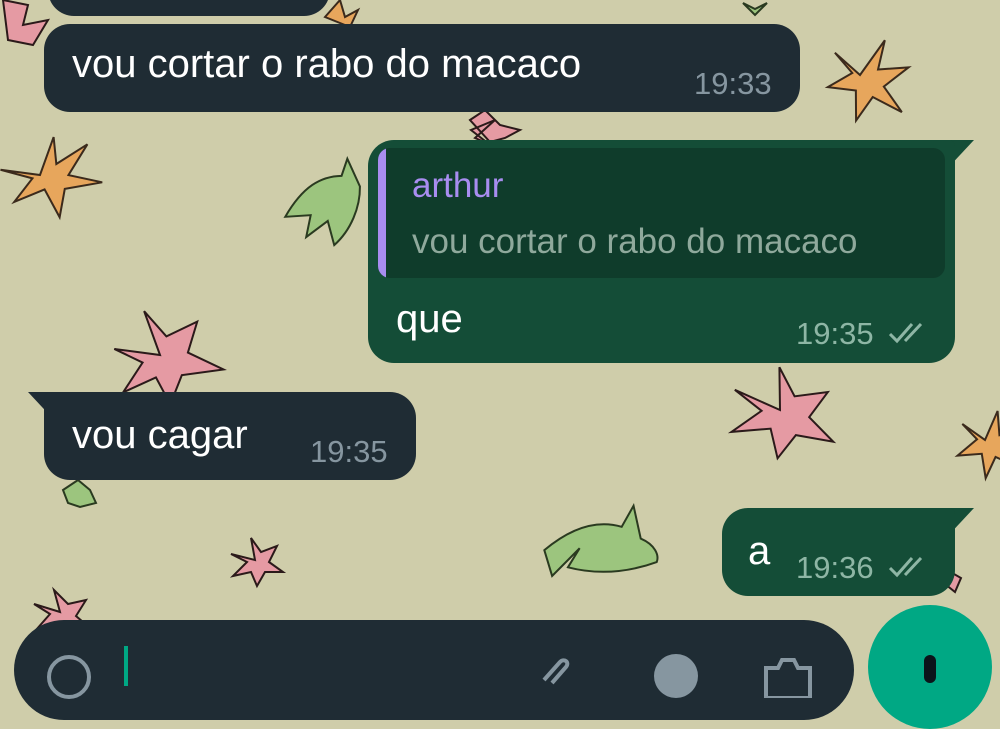  What do you see at coordinates (458, 185) in the screenshot?
I see `reply-quote-author: arthur` at bounding box center [458, 185].